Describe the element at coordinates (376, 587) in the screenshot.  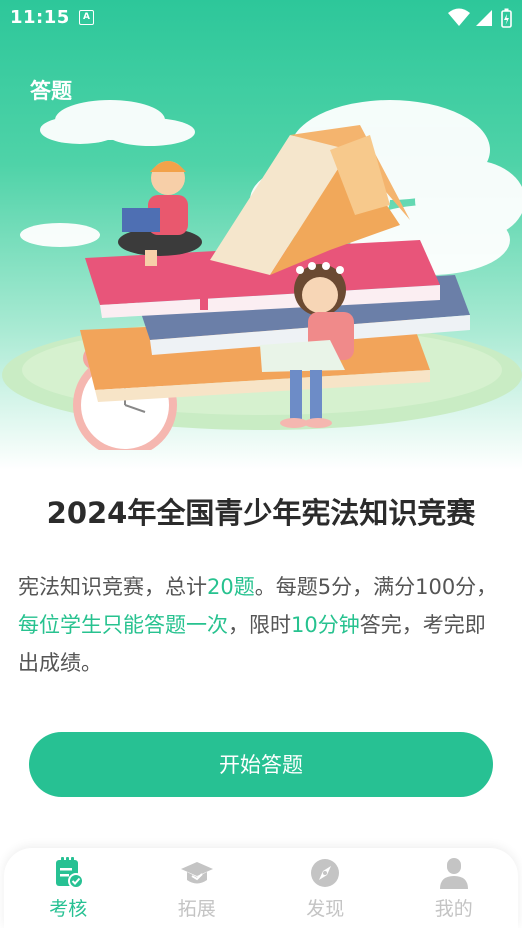
I see `description-text: 。每题5分，满分100分，` at that location.